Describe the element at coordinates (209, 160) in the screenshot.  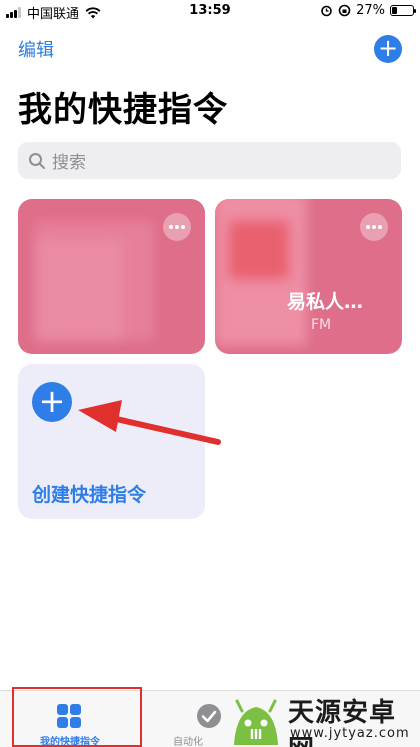
I see `search-field: 搜索` at that location.